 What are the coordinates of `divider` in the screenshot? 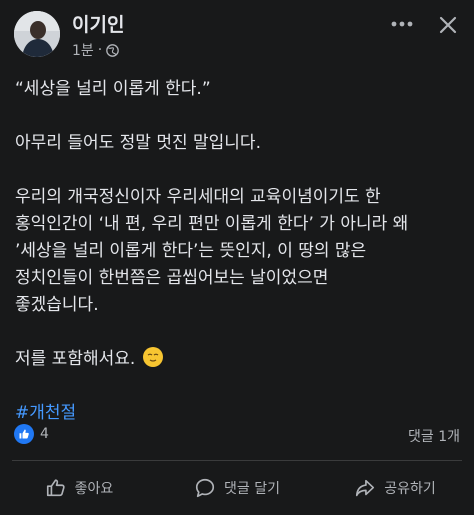 It's located at (237, 460).